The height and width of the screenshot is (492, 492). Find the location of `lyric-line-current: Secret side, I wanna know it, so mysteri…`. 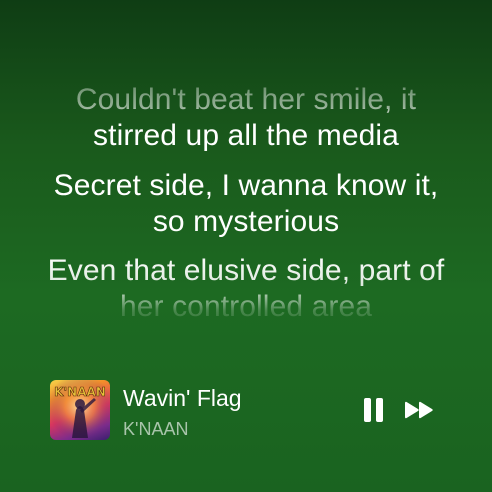

lyric-line-current: Secret side, I wanna know it, so mysteri… is located at coordinates (246, 204).